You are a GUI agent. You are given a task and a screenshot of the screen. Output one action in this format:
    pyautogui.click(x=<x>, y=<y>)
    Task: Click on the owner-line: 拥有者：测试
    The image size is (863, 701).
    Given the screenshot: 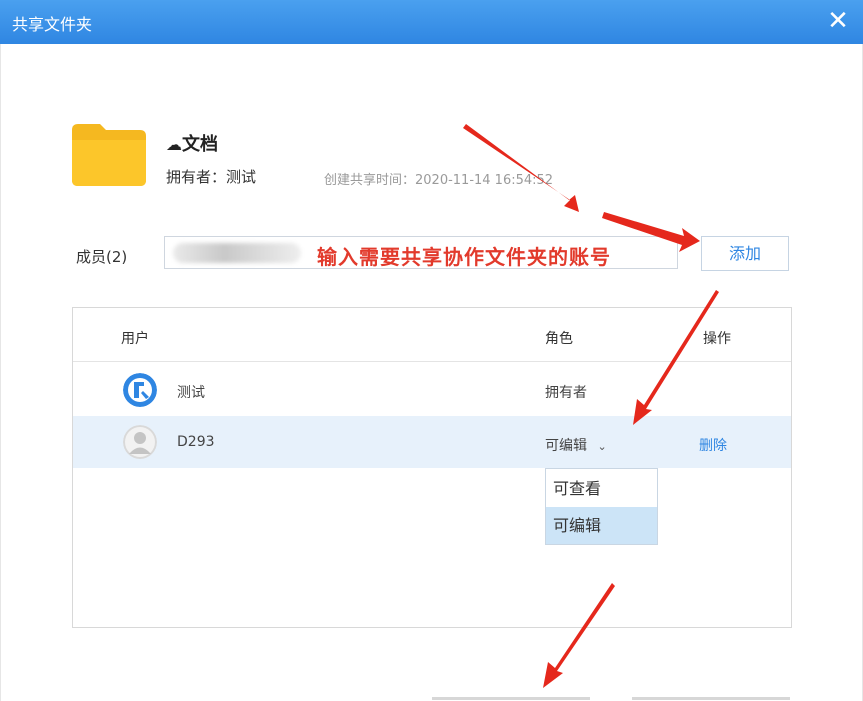 What is the action you would take?
    pyautogui.click(x=211, y=176)
    